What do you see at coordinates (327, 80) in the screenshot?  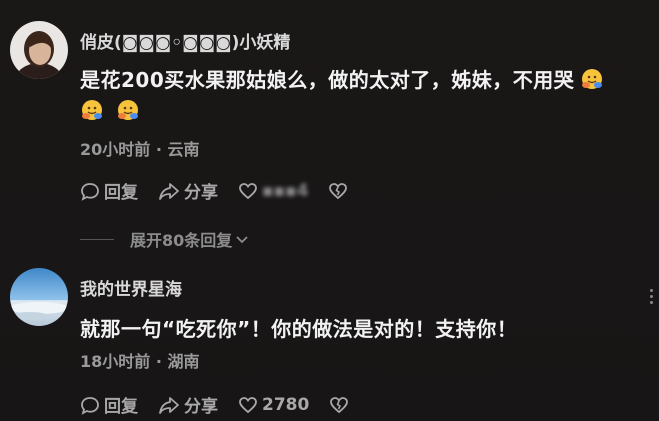 I see `comment-text: 是花200买水果那姑娘么，做的太对了，姊妹，不用哭` at bounding box center [327, 80].